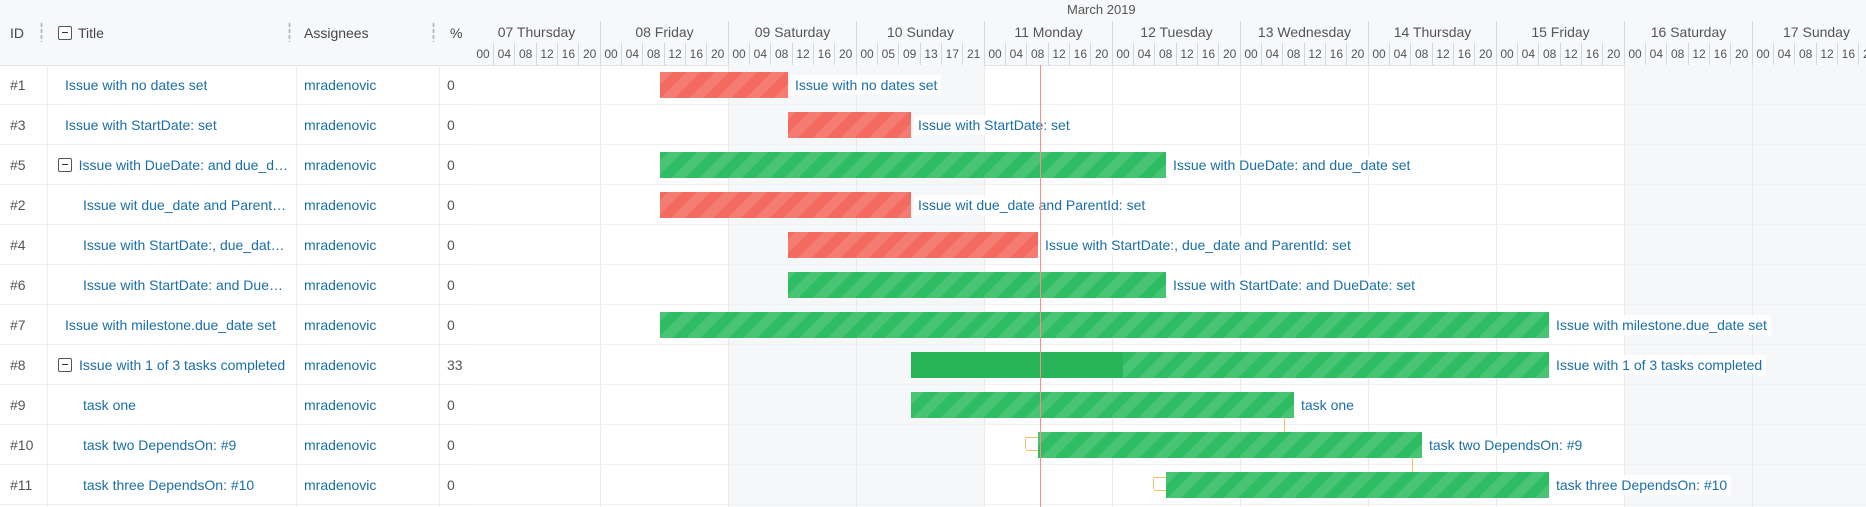 The width and height of the screenshot is (1866, 507). Describe the element at coordinates (182, 364) in the screenshot. I see `task-title-label: Issue with 1 of 3 tasks completed` at that location.